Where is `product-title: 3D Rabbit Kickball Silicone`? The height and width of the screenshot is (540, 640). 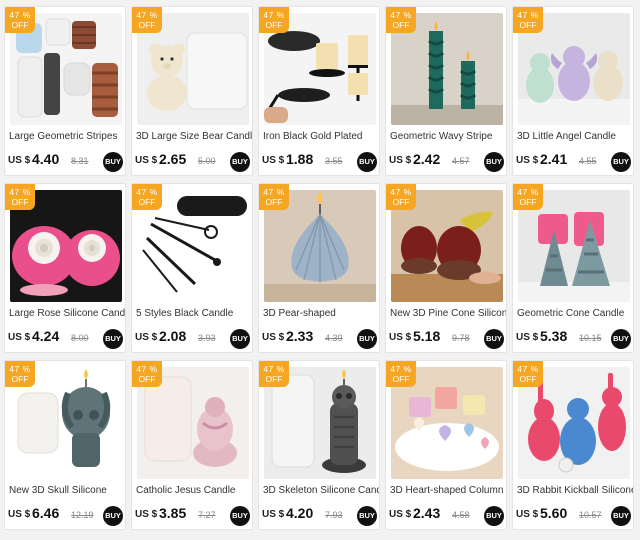 product-title: 3D Rabbit Kickball Silicone is located at coordinates (575, 490).